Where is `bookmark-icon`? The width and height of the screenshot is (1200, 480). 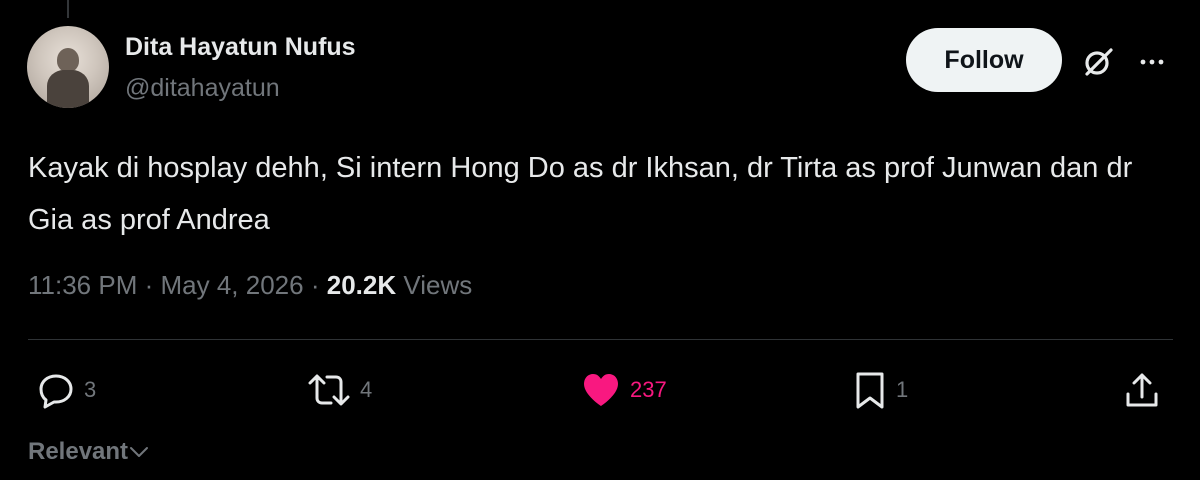
bookmark-icon is located at coordinates (870, 390).